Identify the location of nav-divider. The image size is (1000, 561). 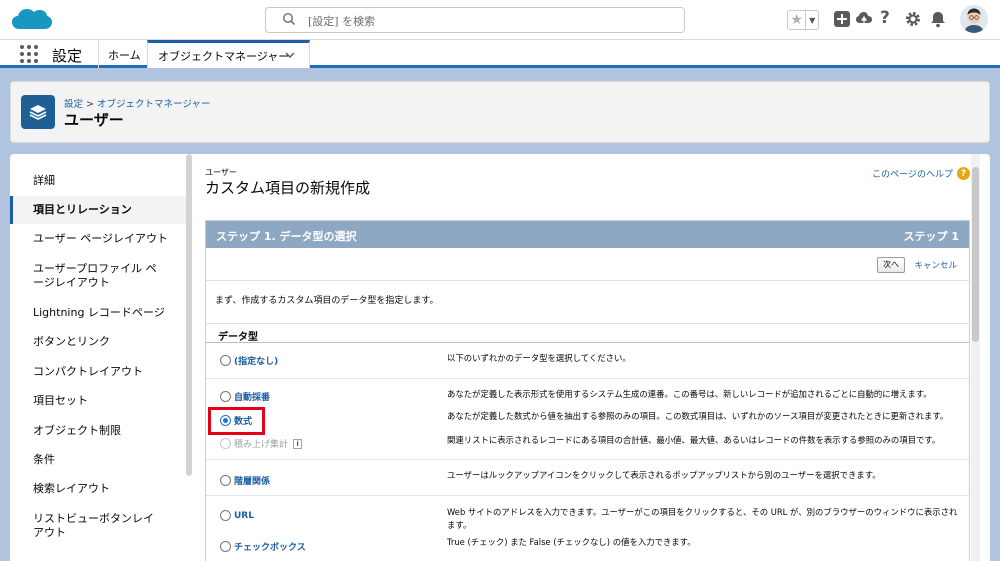
(98, 54).